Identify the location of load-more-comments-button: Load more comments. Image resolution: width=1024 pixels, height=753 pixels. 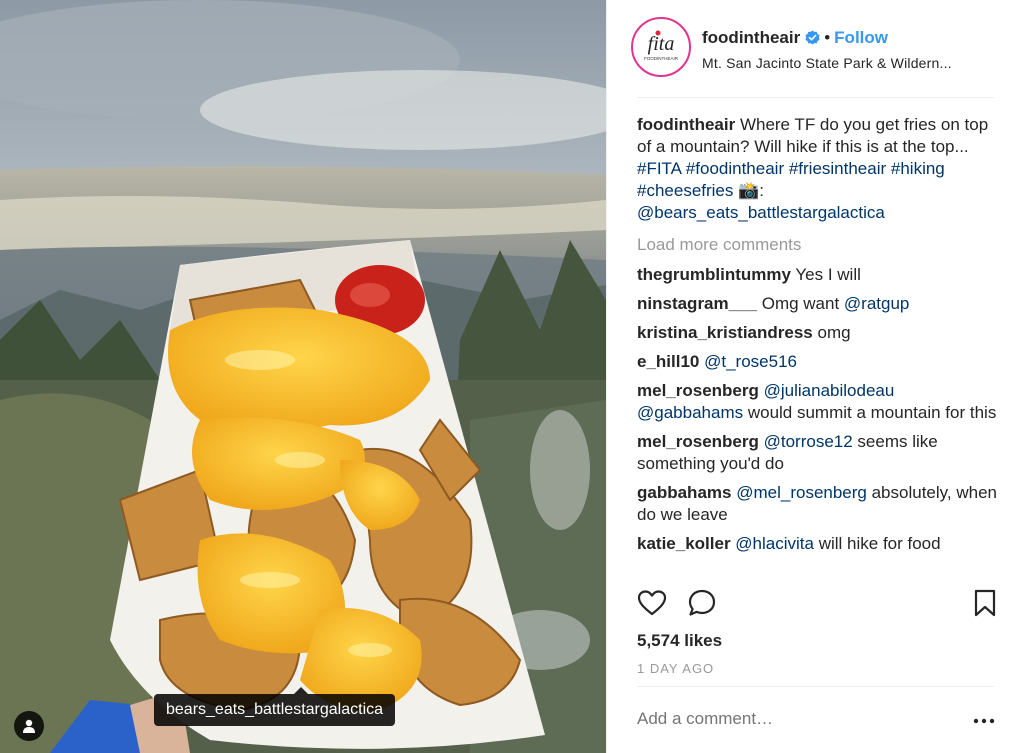
(819, 245).